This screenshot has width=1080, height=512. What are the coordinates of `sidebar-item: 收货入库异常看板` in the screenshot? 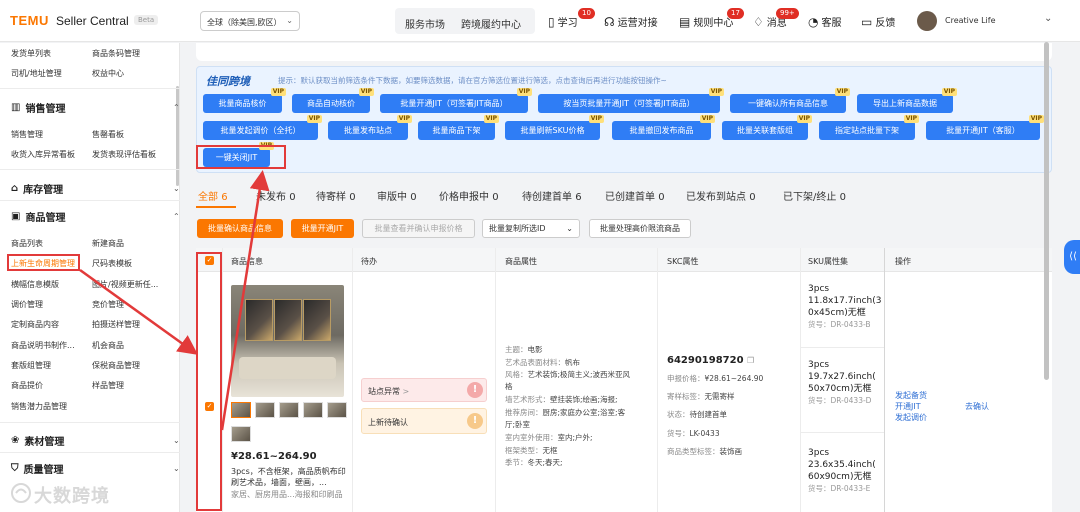 It's located at (43, 154).